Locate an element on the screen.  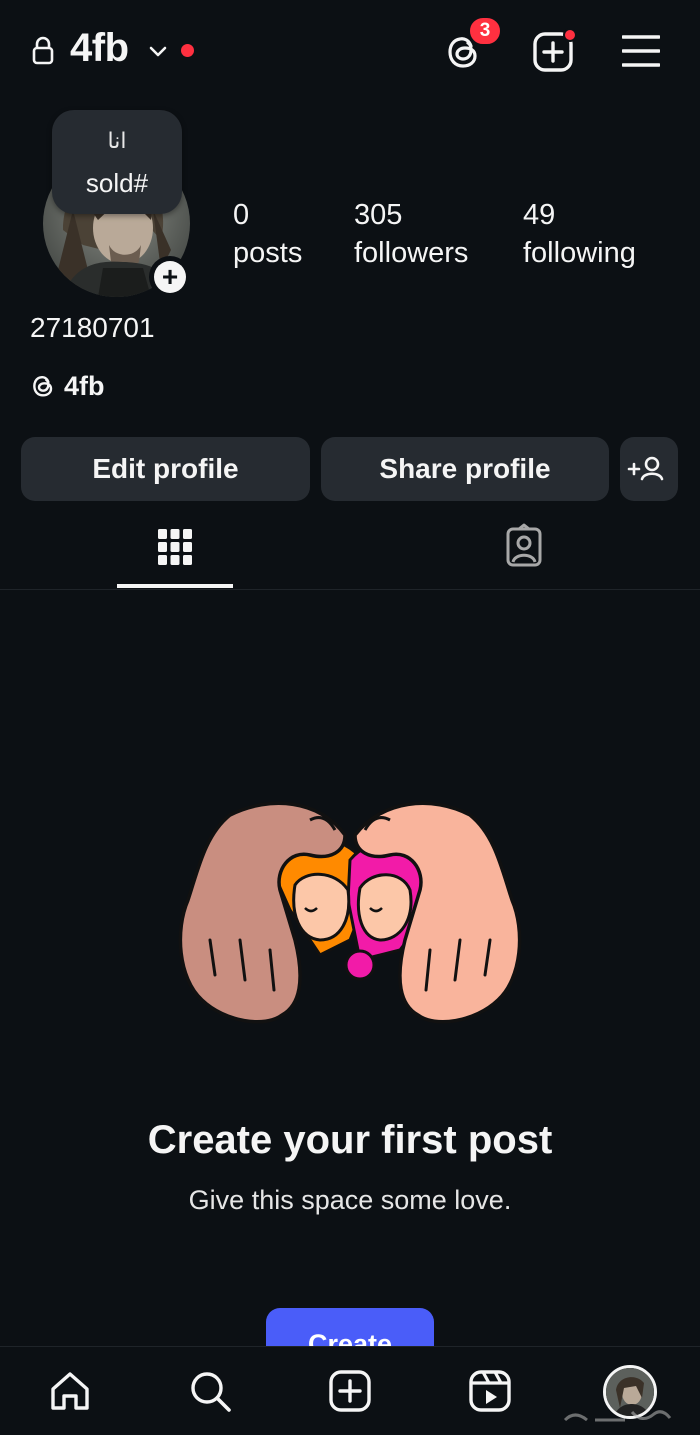
add-person-icon is located at coordinates (645, 468).